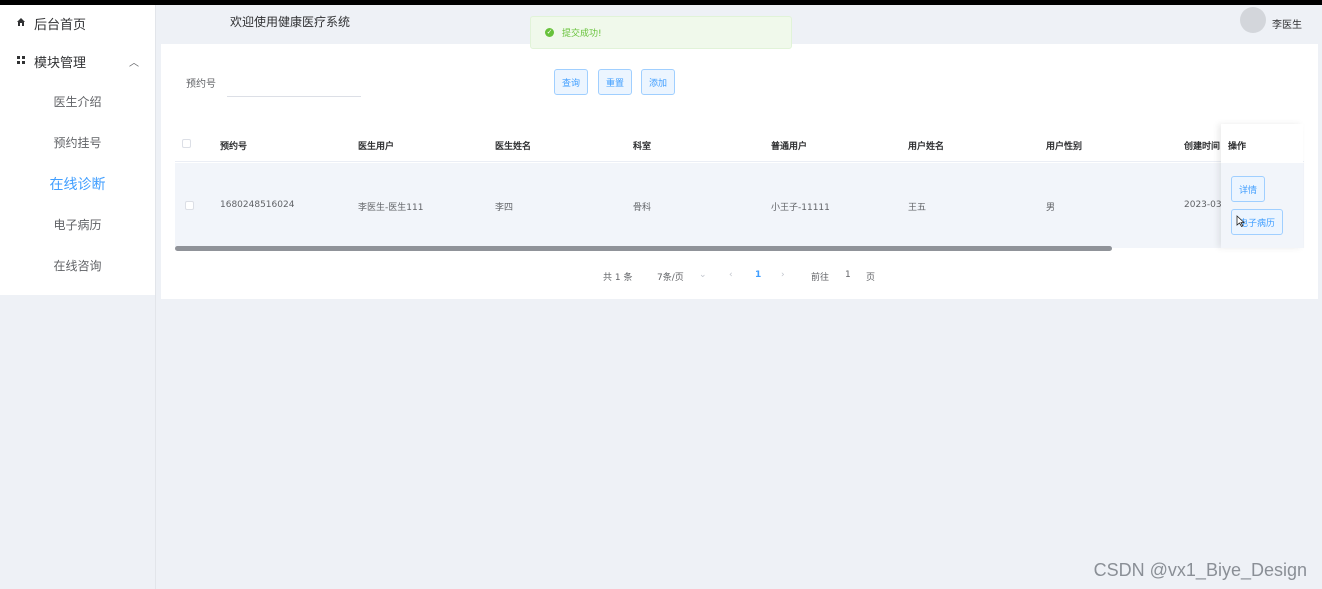 This screenshot has height=589, width=1322. What do you see at coordinates (290, 22) in the screenshot?
I see `welcome-title: 欢迎使用健康医疗系统` at bounding box center [290, 22].